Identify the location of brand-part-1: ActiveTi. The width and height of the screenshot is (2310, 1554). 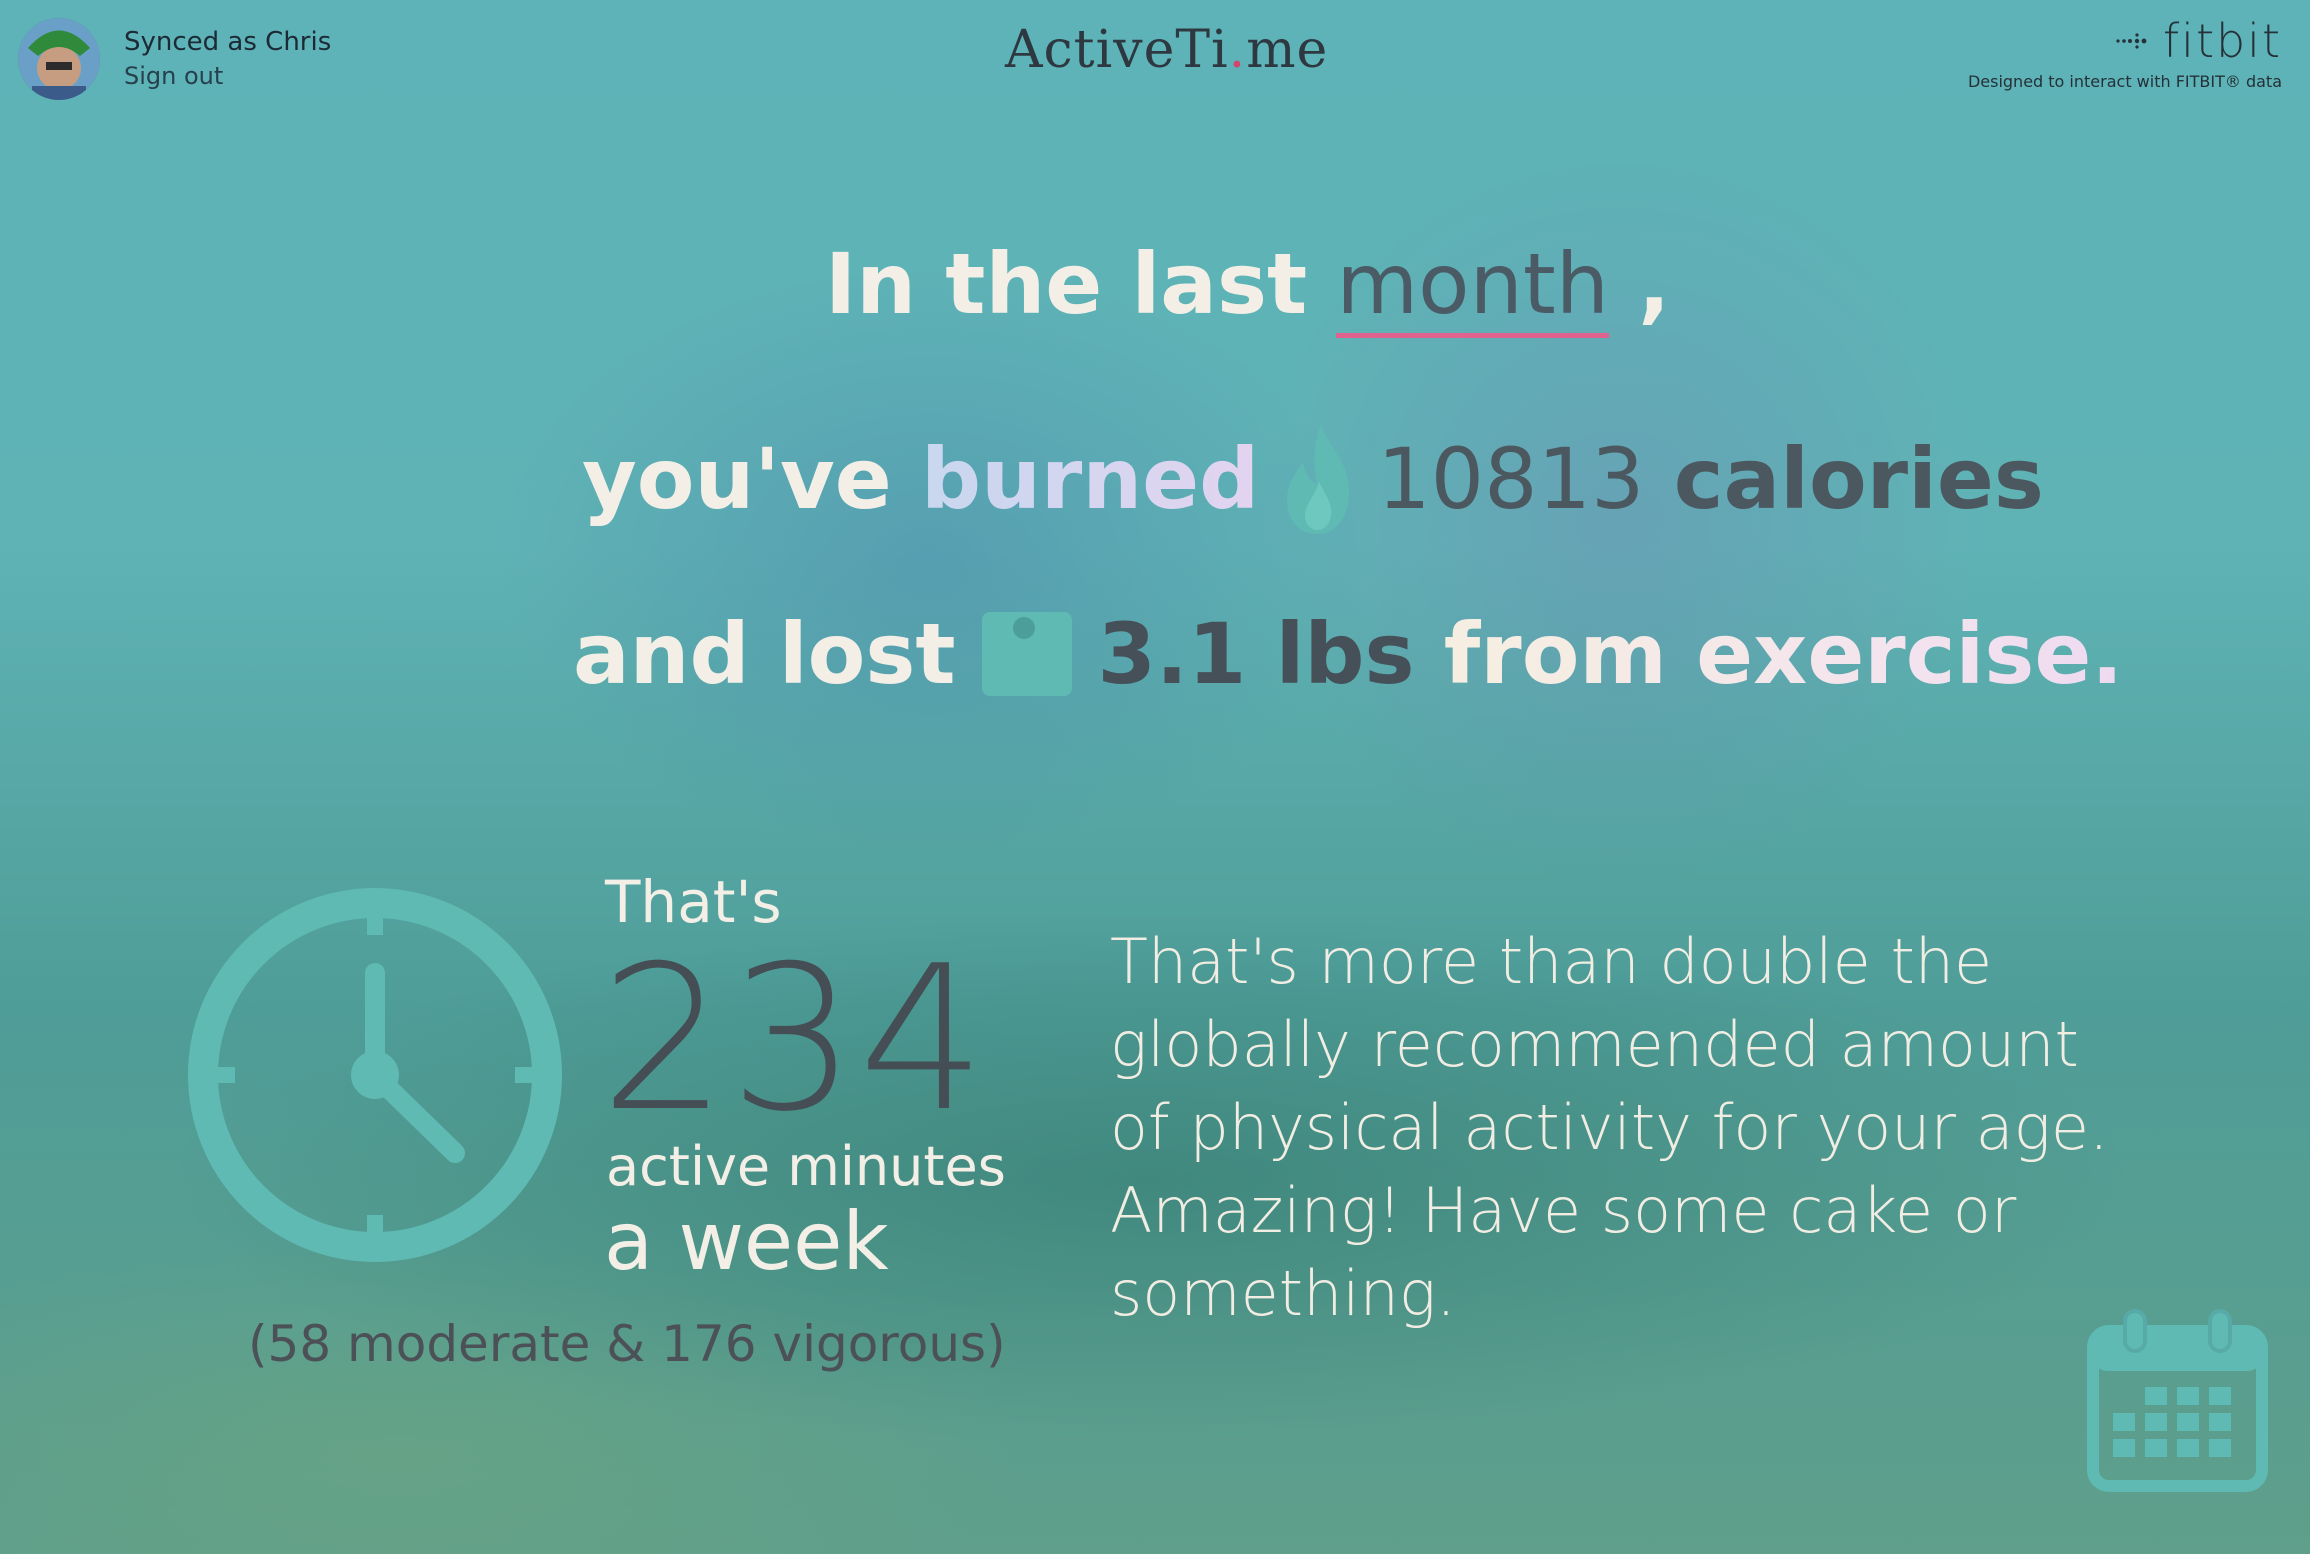
(1117, 50).